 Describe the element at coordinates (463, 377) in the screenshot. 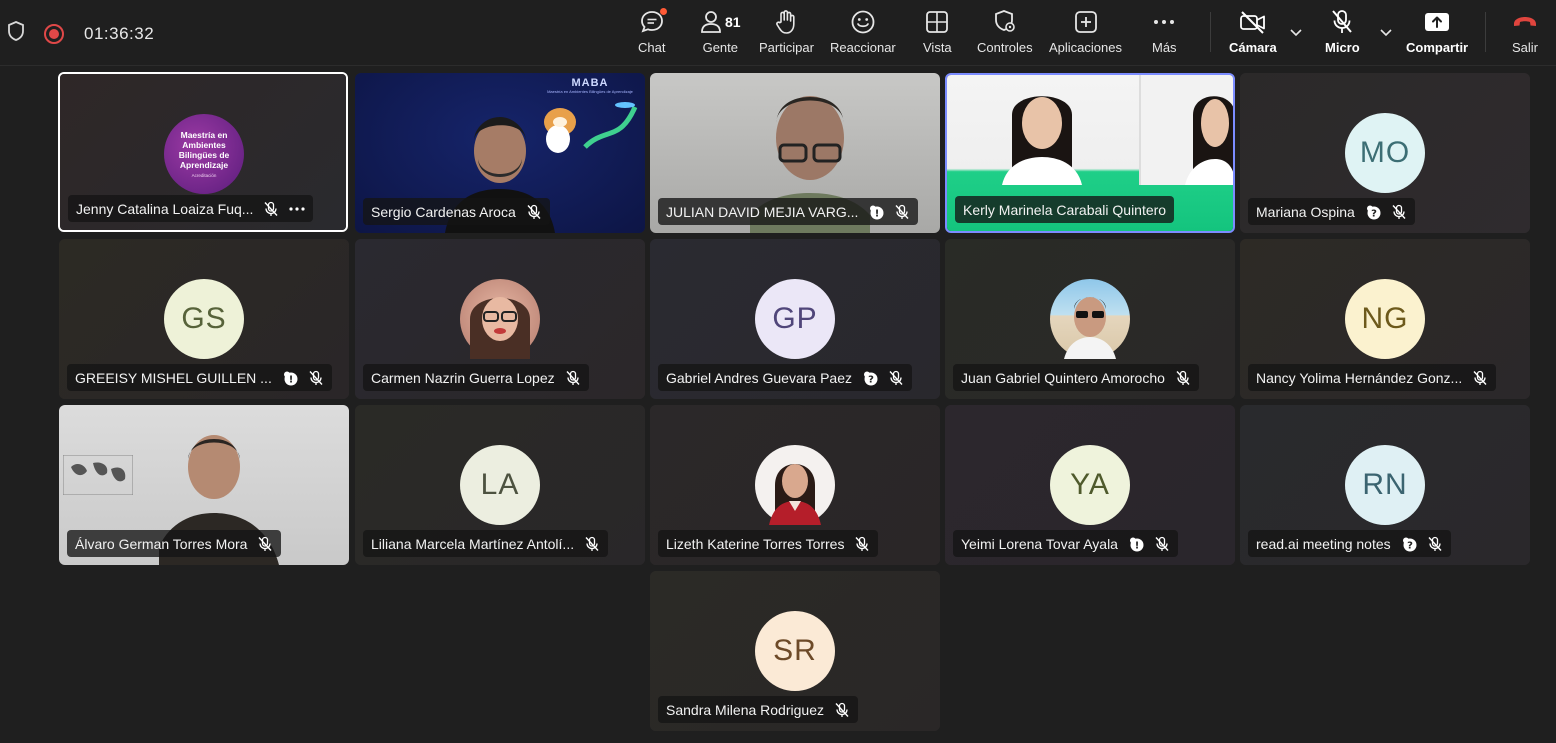

I see `participant-name: Carmen Nazrin Guerra Lopez` at that location.